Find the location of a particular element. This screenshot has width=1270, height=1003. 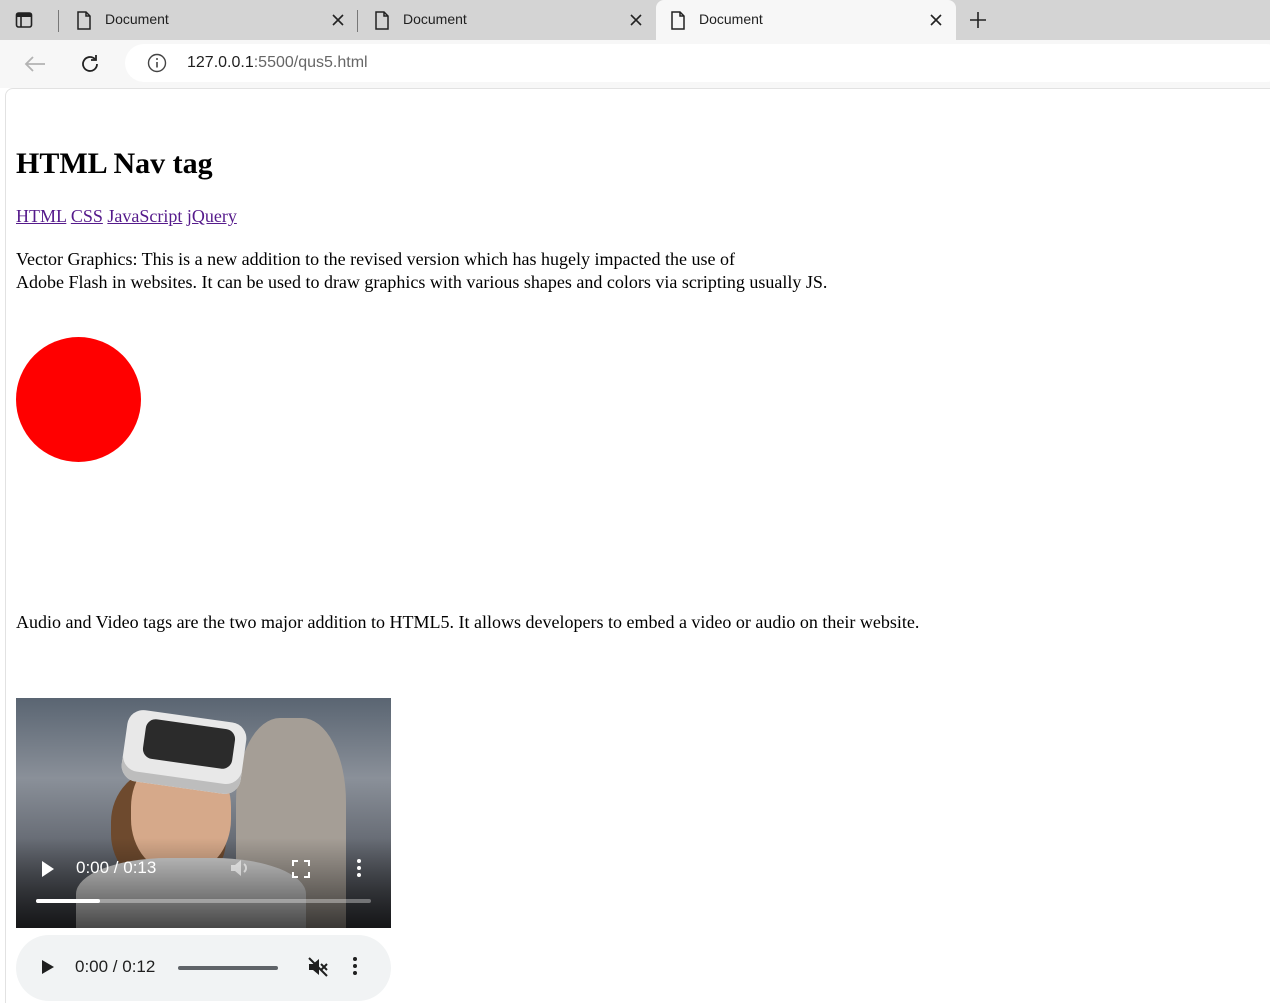

nav-link-jquery: jQuery is located at coordinates (212, 216).